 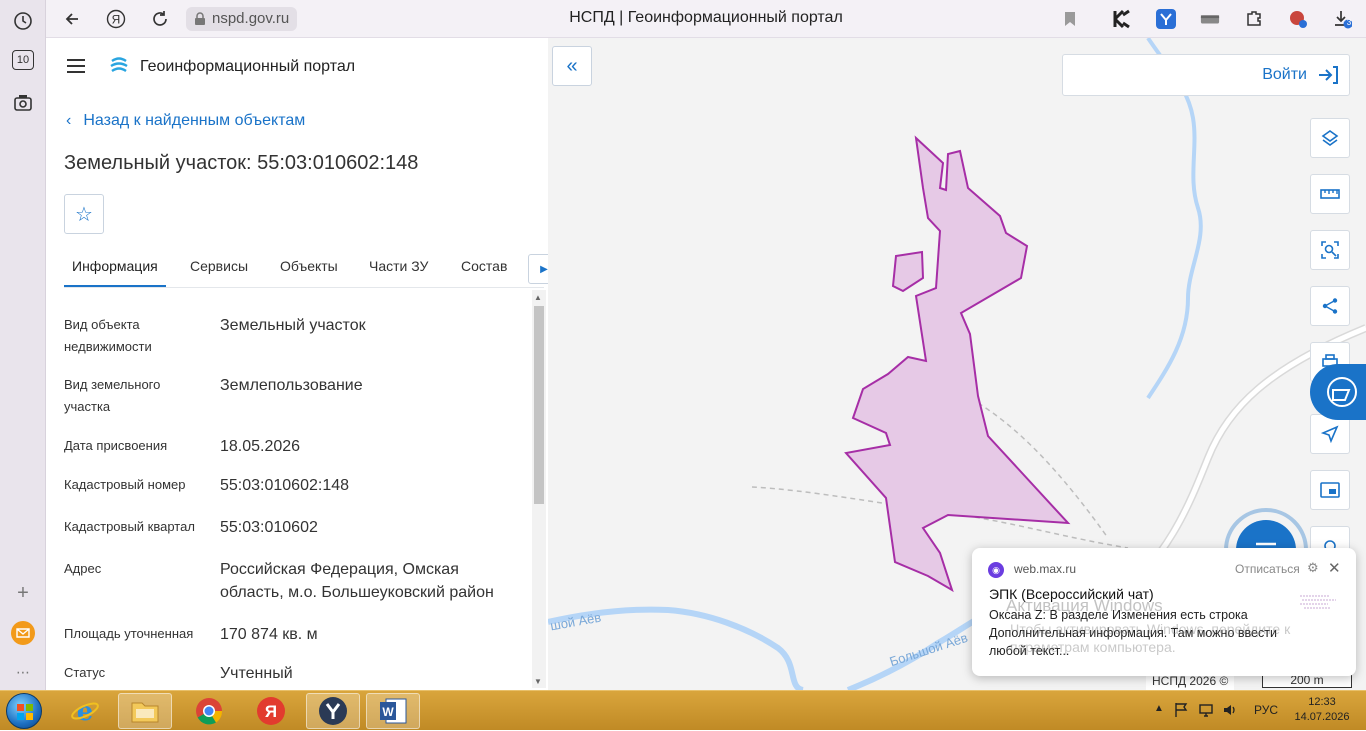 What do you see at coordinates (1254, 19) in the screenshot?
I see `puzzle-extension-icon` at bounding box center [1254, 19].